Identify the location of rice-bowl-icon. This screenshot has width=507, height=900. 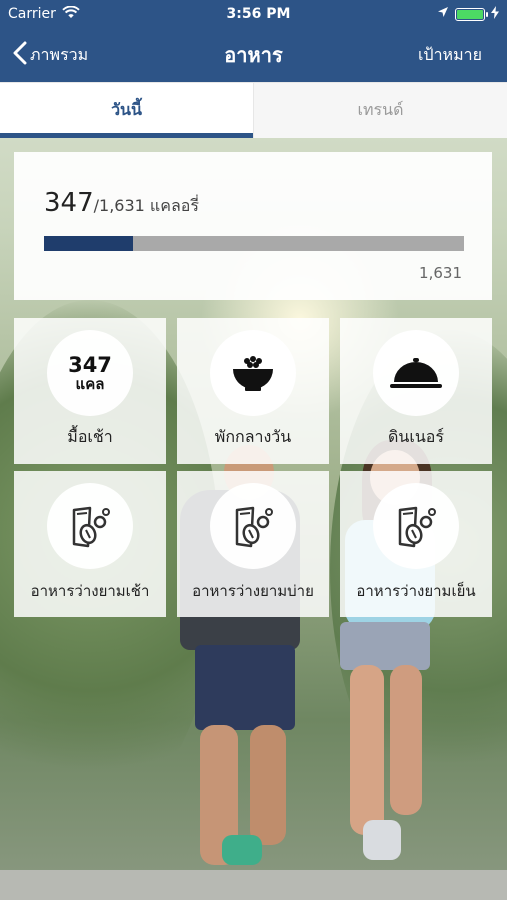
(253, 373).